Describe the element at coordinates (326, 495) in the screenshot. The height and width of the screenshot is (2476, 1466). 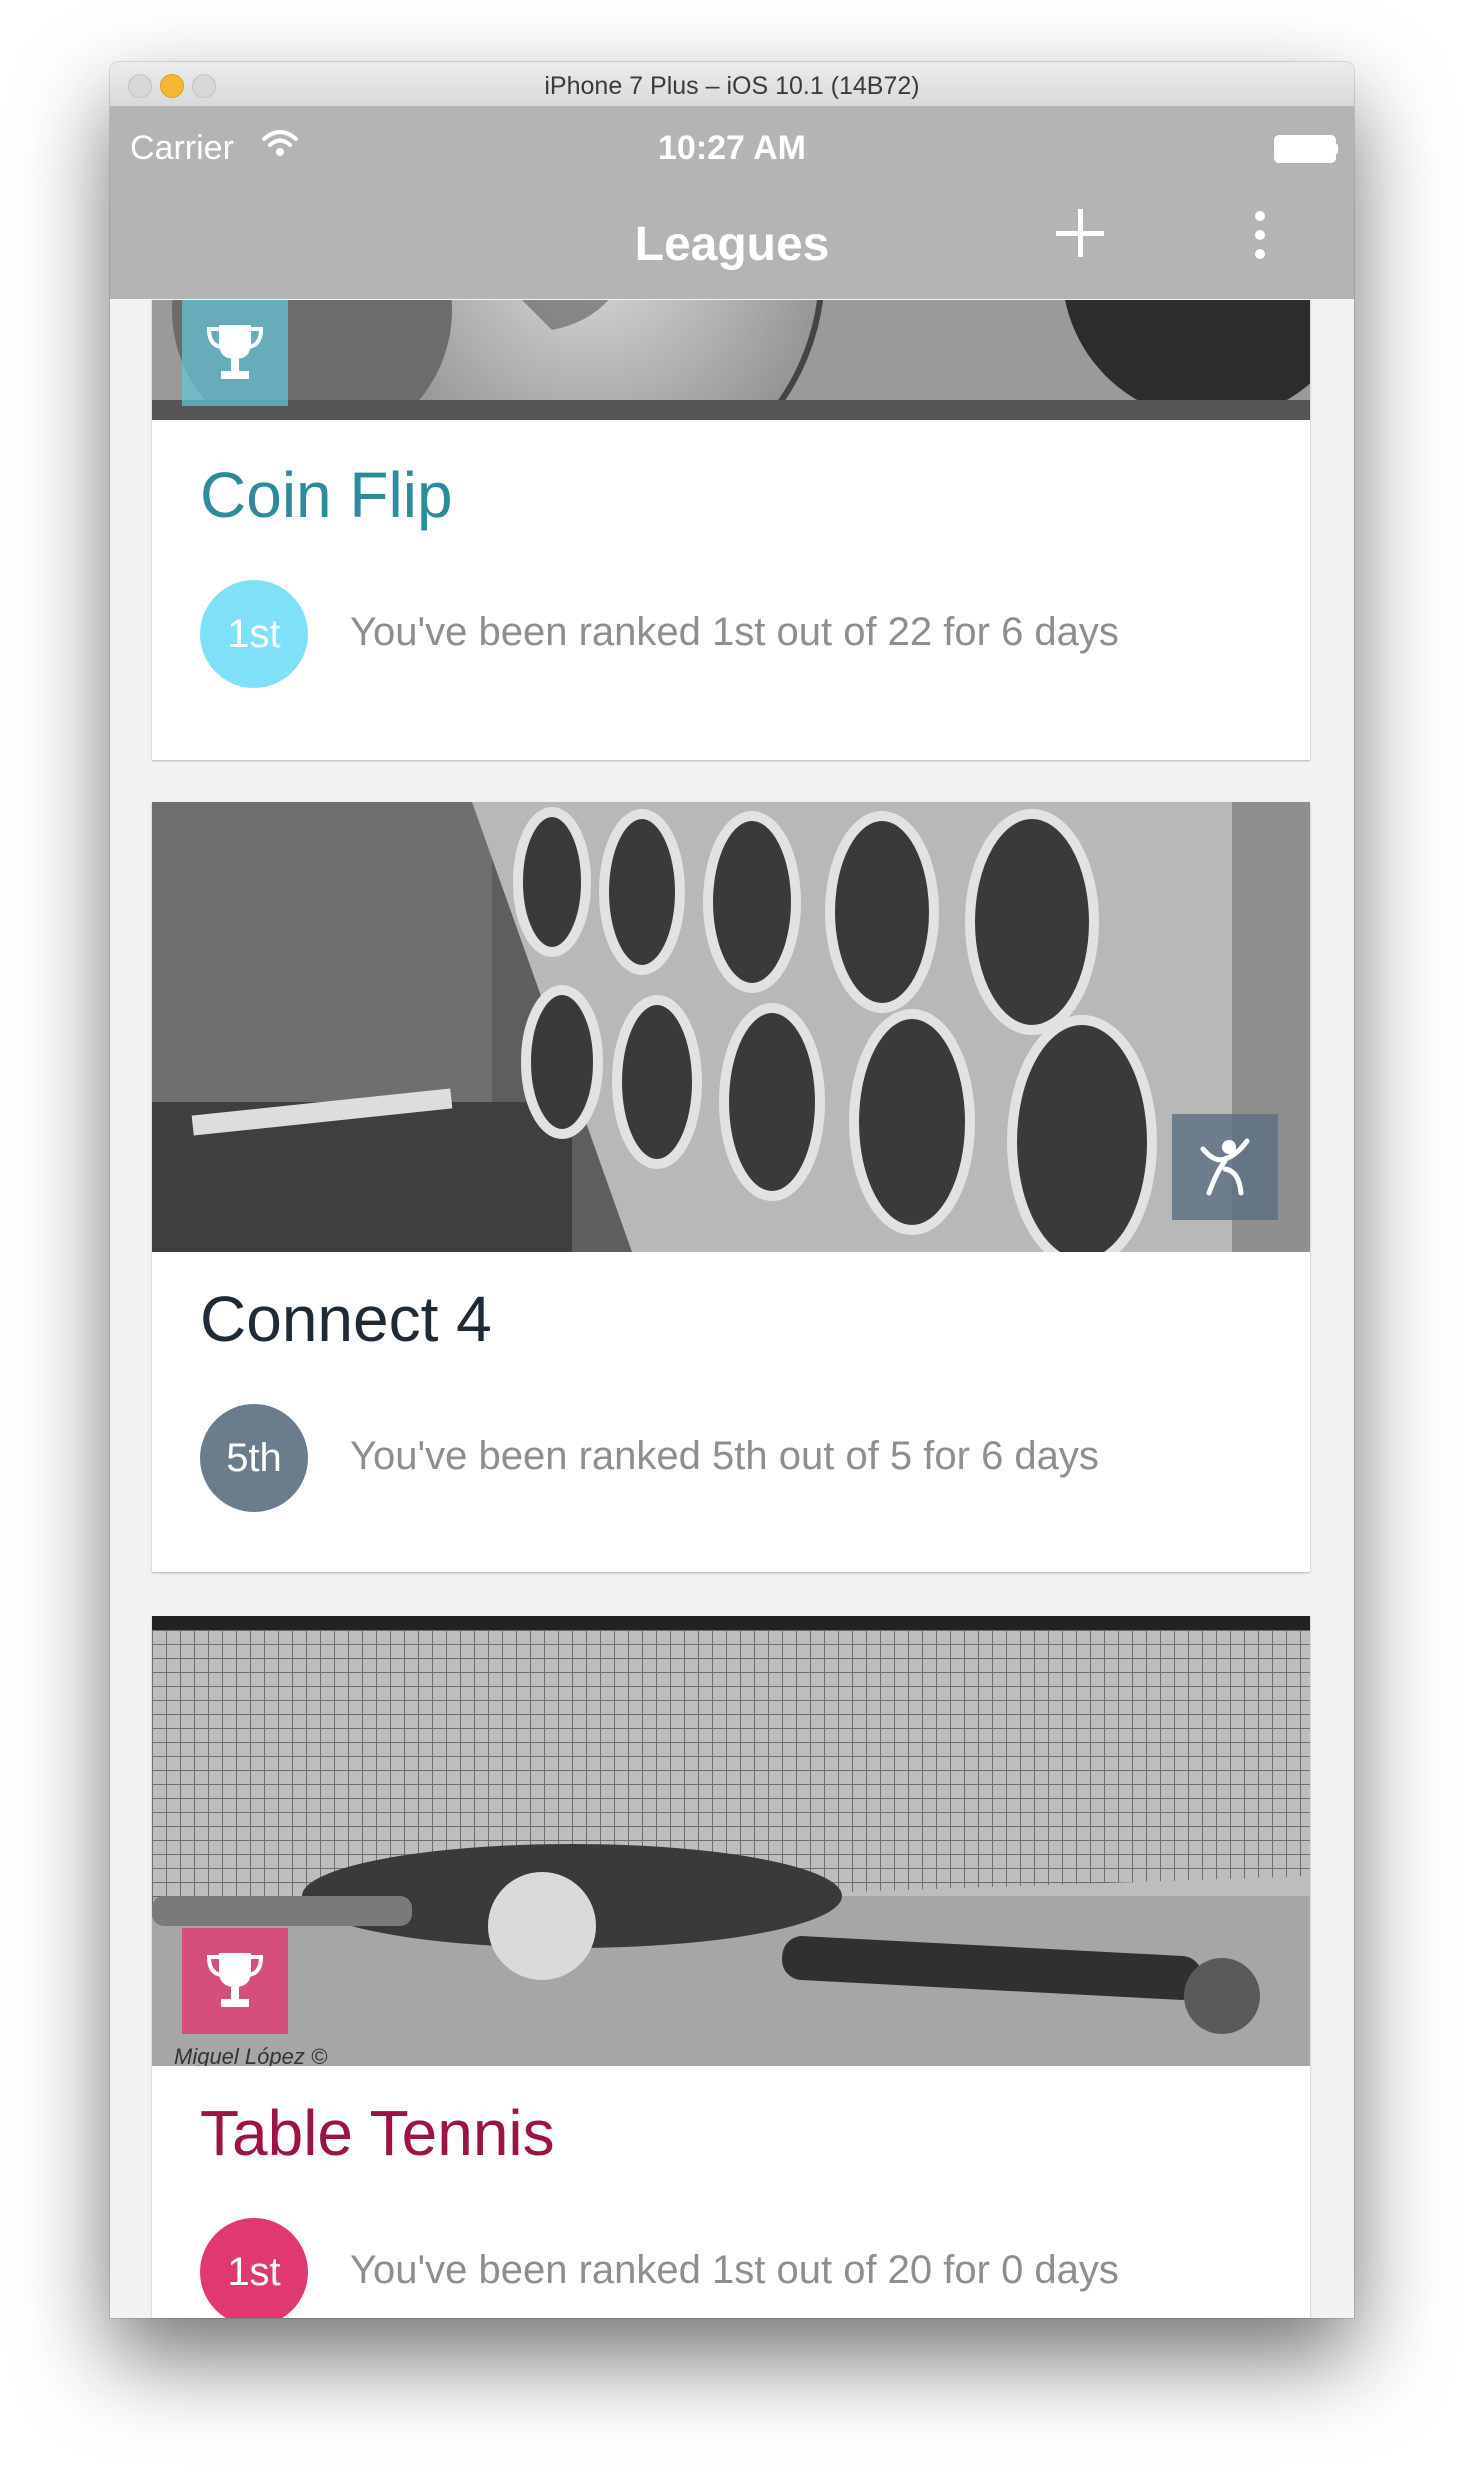
I see `league-title: Coin Flip` at that location.